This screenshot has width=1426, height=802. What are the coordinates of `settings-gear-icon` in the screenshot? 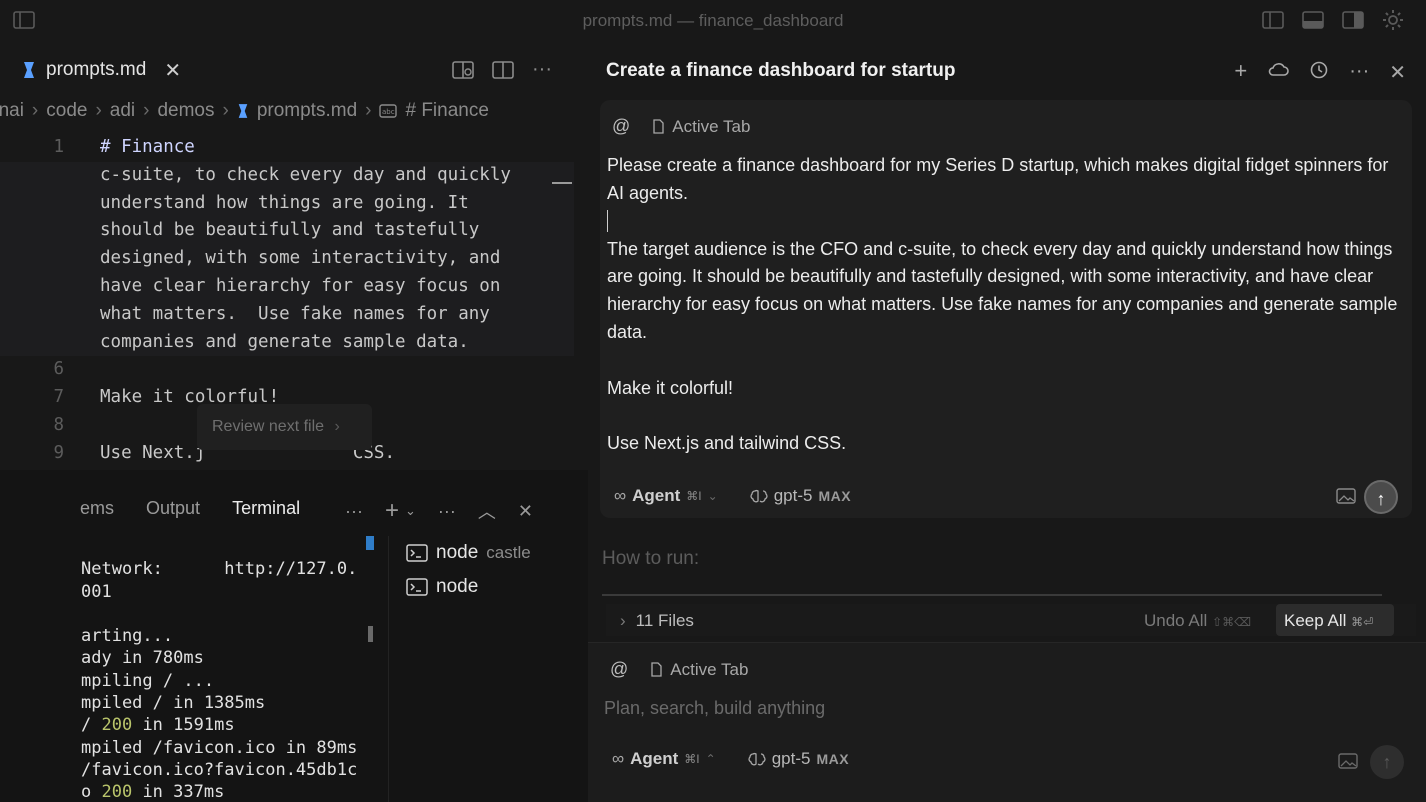 It's located at (1392, 19).